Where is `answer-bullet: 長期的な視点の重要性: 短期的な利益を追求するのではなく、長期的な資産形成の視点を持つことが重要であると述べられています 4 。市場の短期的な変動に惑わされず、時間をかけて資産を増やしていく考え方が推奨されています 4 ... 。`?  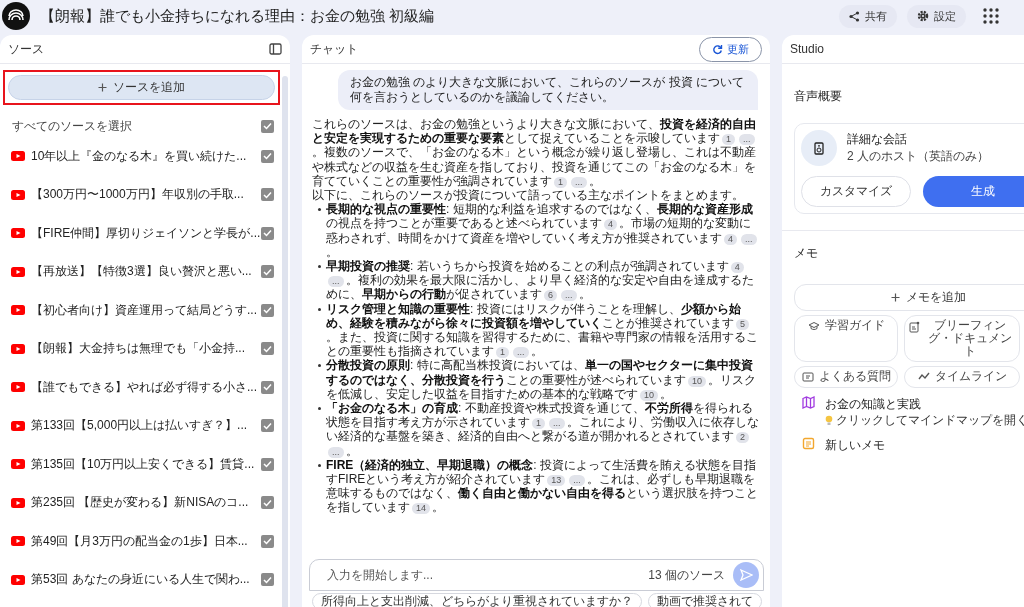
answer-bullet: 長期的な視点の重要性: 短期的な利益を追求するのではなく、長期的な資産形成の視点を持つことが重要であると述べられています 4 。市場の短期的な変動に惑わされず、時間をかけて資産を増やしていく考え方が推奨されています 4 ... 。 is located at coordinates (544, 231).